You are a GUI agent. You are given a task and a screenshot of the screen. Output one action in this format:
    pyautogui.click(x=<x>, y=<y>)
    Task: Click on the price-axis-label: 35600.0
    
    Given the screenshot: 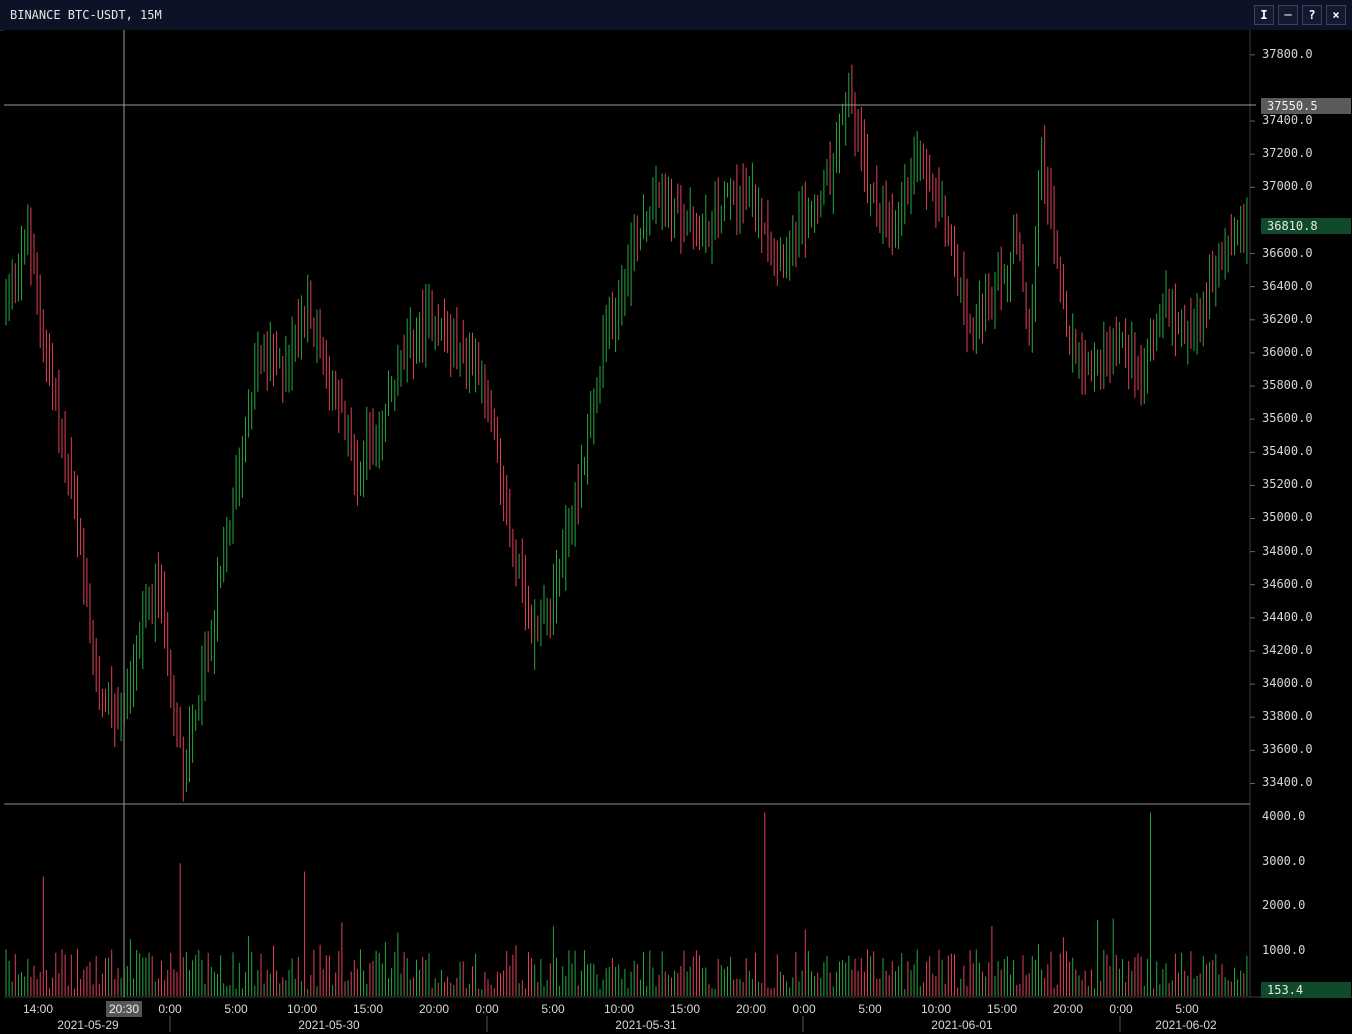 What is the action you would take?
    pyautogui.click(x=1287, y=418)
    